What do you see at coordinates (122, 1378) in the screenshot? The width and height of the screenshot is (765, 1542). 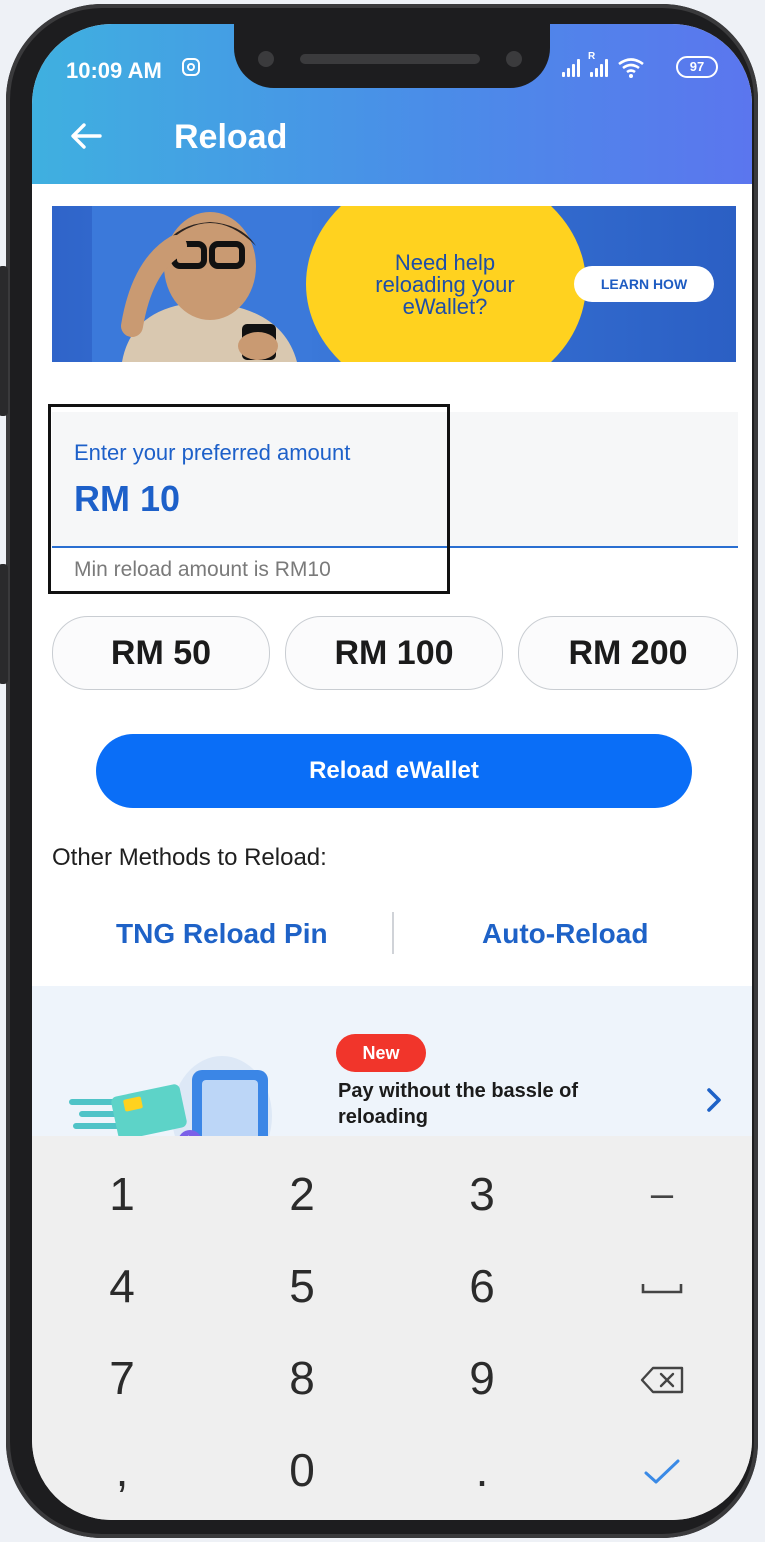 I see `key-7: 7` at bounding box center [122, 1378].